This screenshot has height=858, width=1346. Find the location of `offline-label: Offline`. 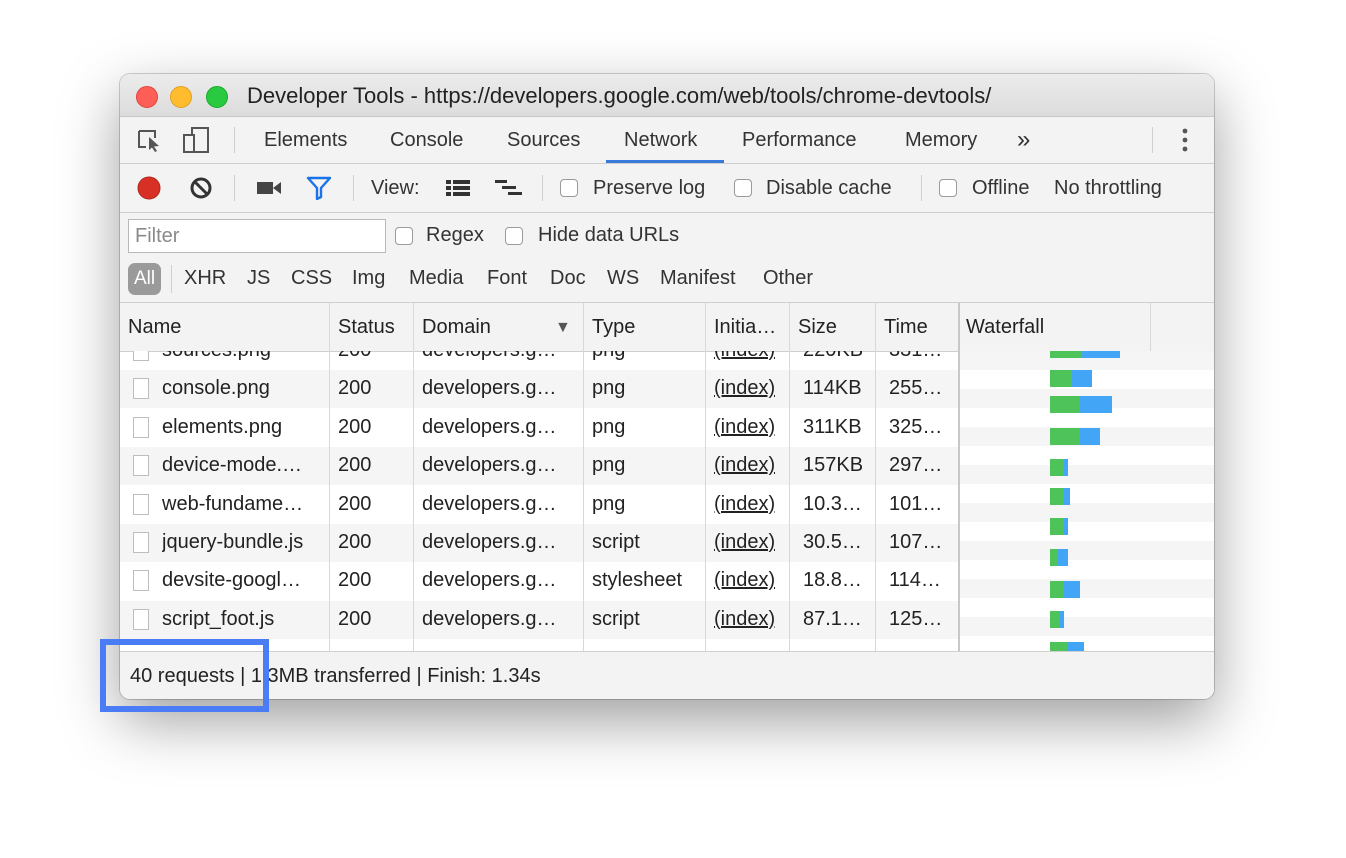

offline-label: Offline is located at coordinates (1000, 188).